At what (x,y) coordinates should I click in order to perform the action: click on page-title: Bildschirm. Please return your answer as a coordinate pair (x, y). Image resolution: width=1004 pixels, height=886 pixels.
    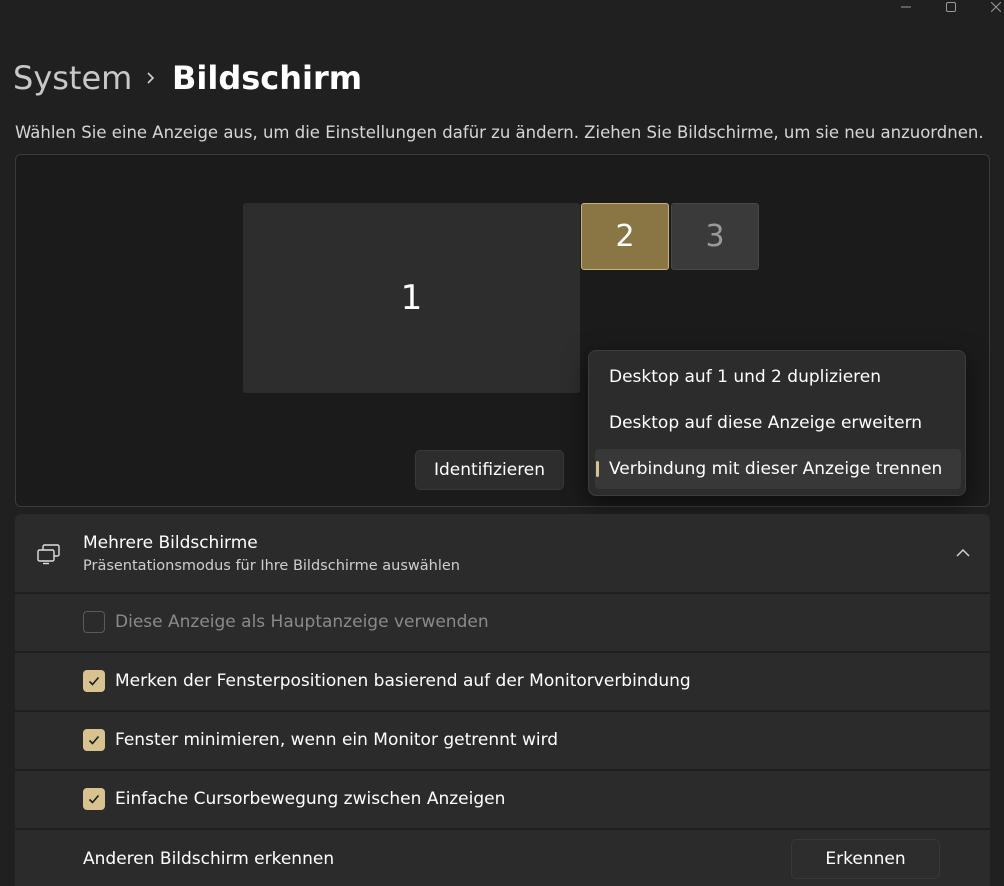
    Looking at the image, I should click on (267, 78).